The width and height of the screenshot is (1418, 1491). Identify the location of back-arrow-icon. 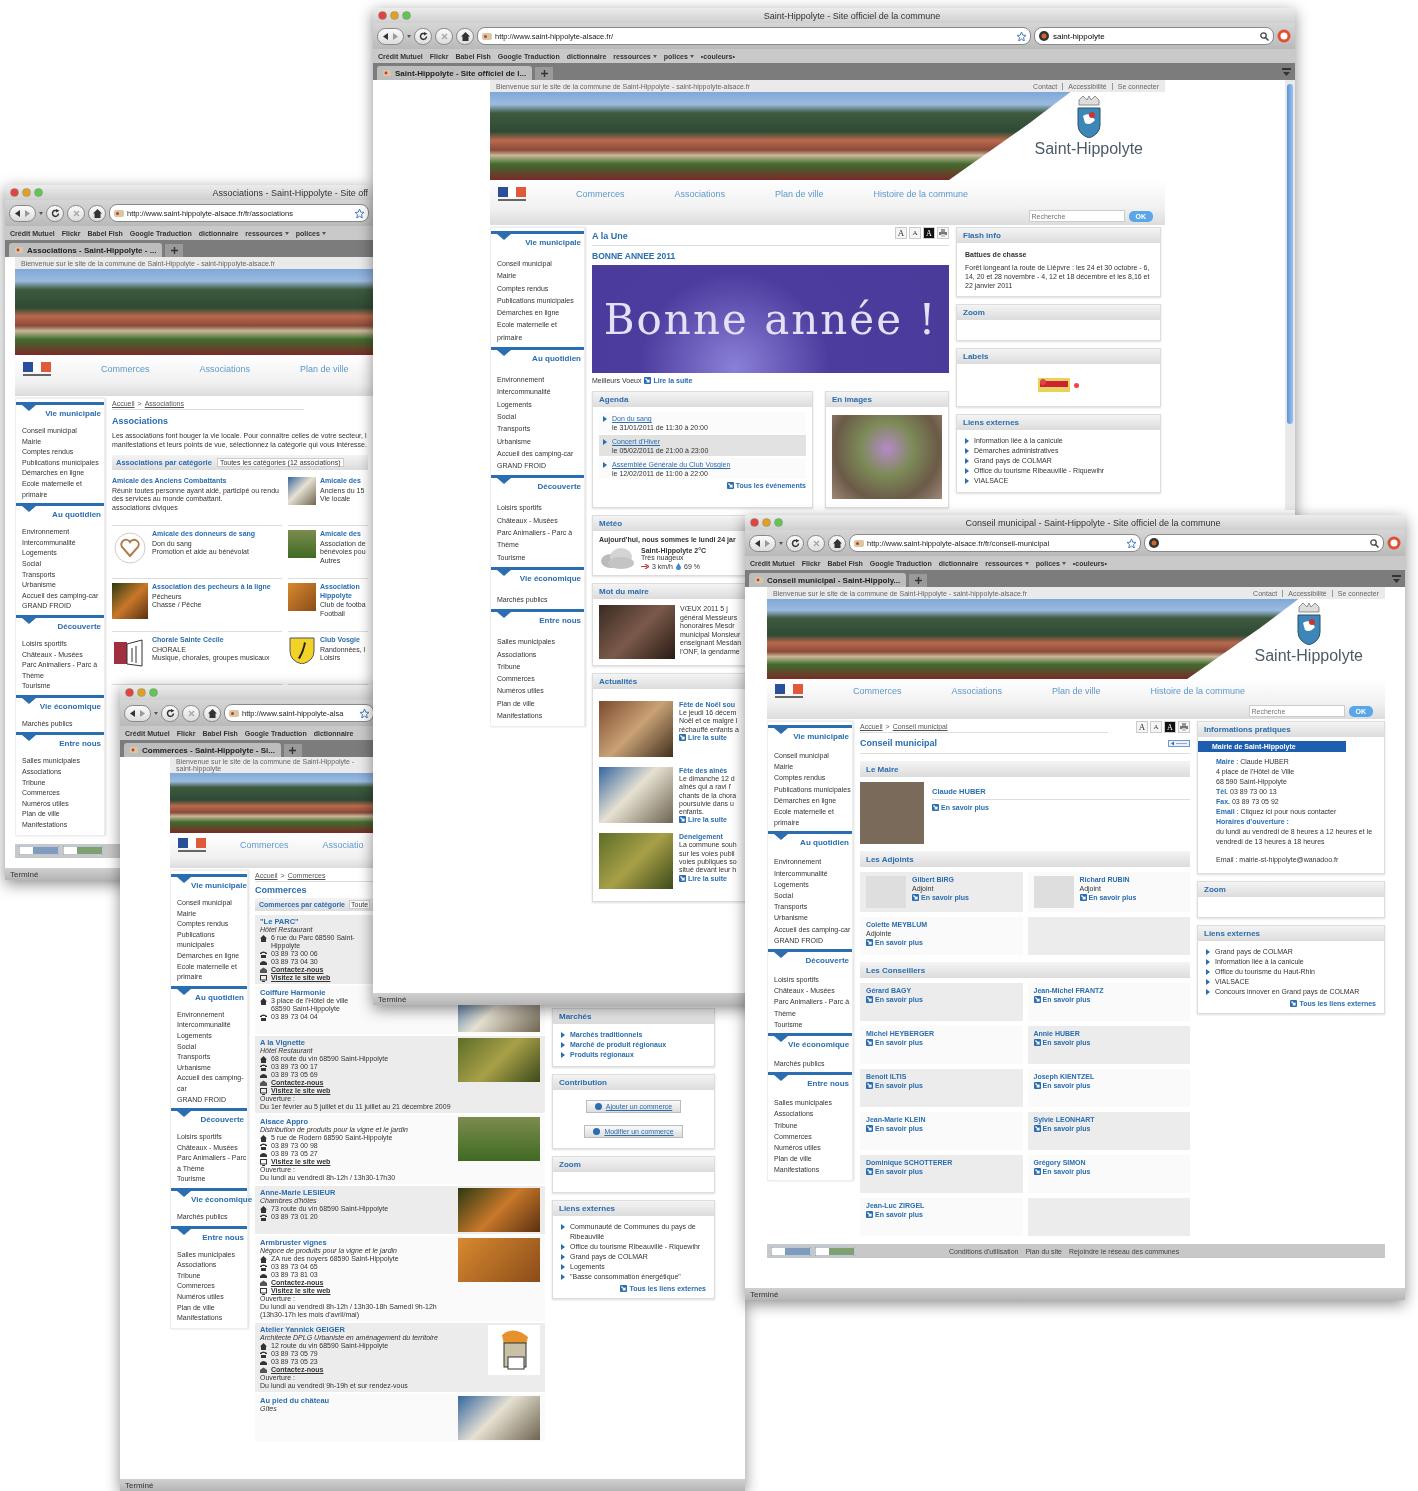
(385, 36).